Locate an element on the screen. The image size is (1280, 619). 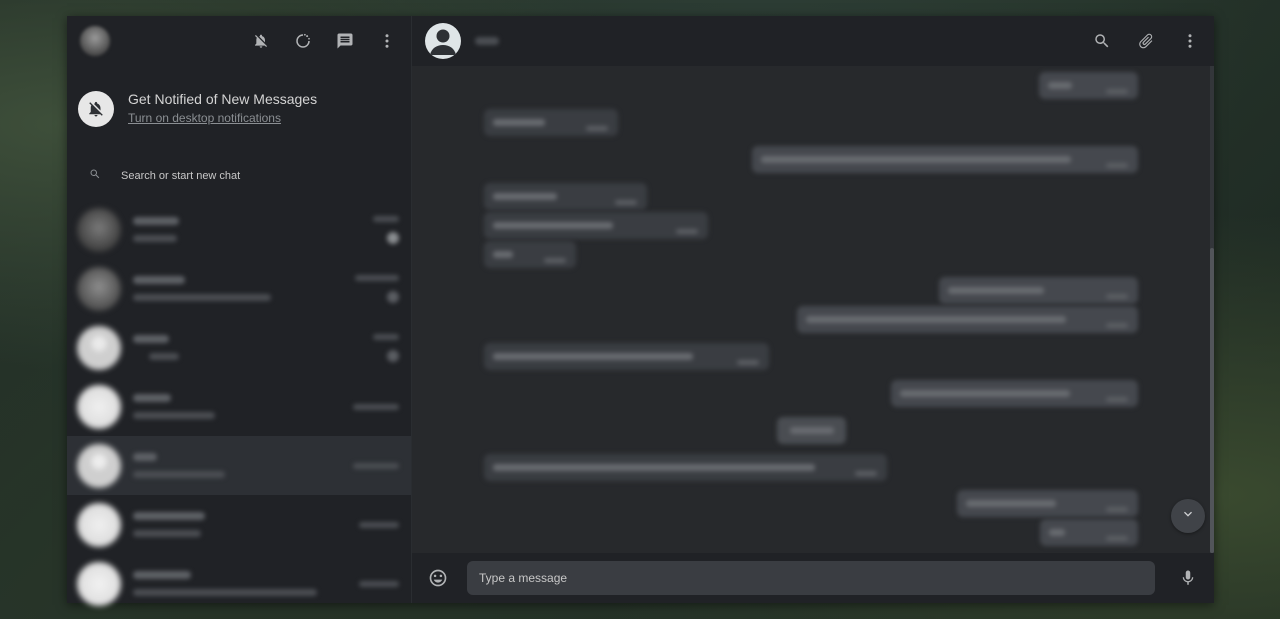
status-icon is located at coordinates (303, 41).